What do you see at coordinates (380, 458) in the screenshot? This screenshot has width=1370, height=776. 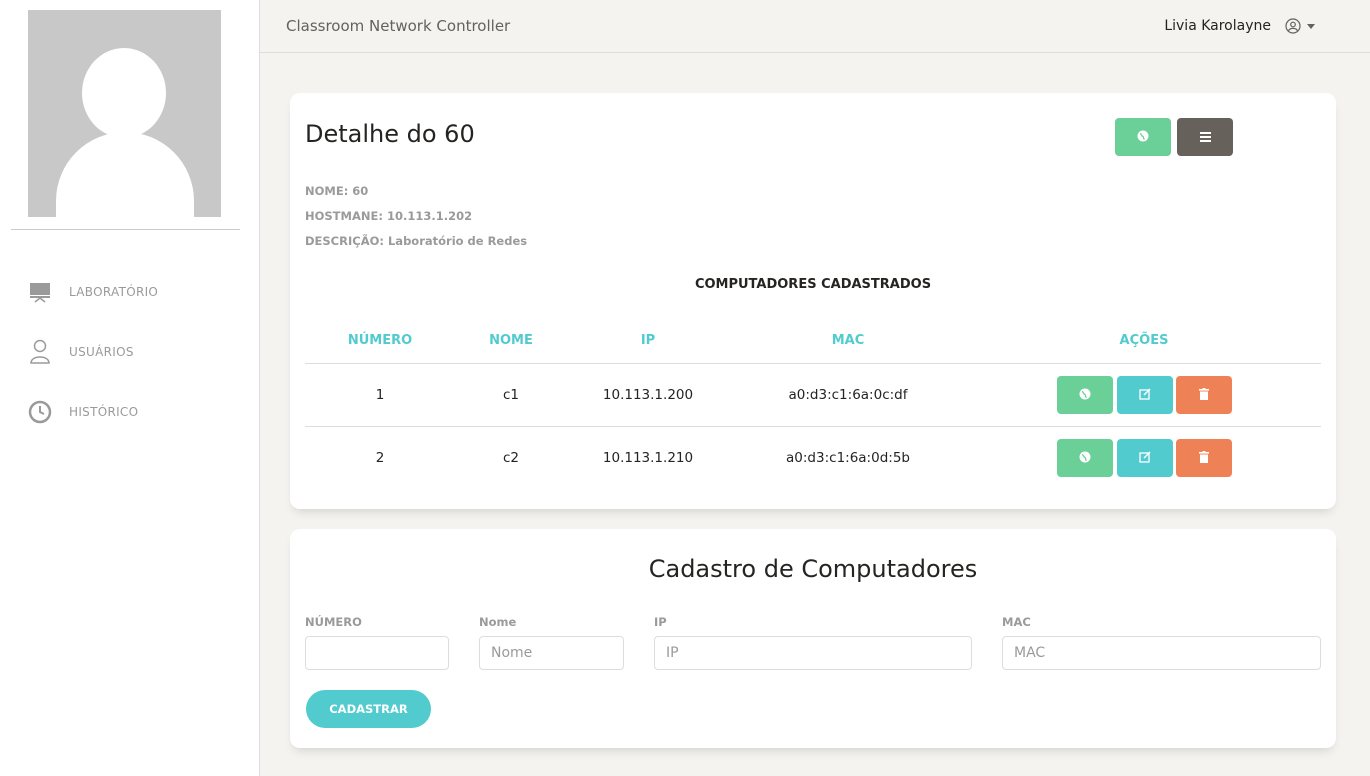 I see `cell-numero: 2` at bounding box center [380, 458].